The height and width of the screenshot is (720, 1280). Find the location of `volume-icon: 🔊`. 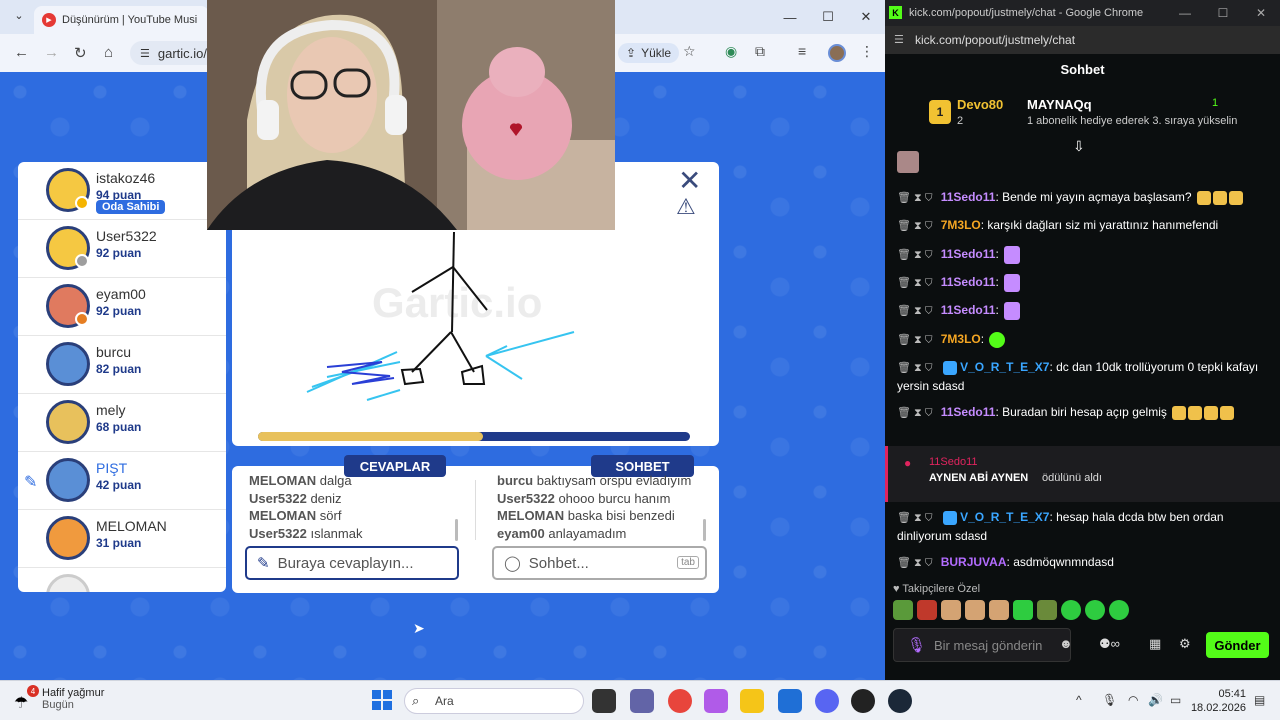

volume-icon: 🔊 is located at coordinates (1155, 700).